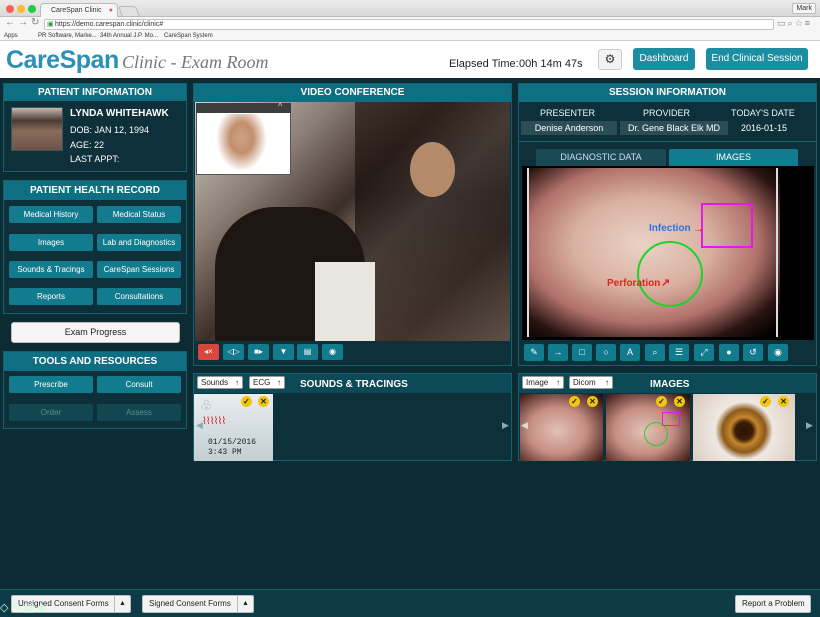  I want to click on audio-button: ◁▷, so click(233, 352).